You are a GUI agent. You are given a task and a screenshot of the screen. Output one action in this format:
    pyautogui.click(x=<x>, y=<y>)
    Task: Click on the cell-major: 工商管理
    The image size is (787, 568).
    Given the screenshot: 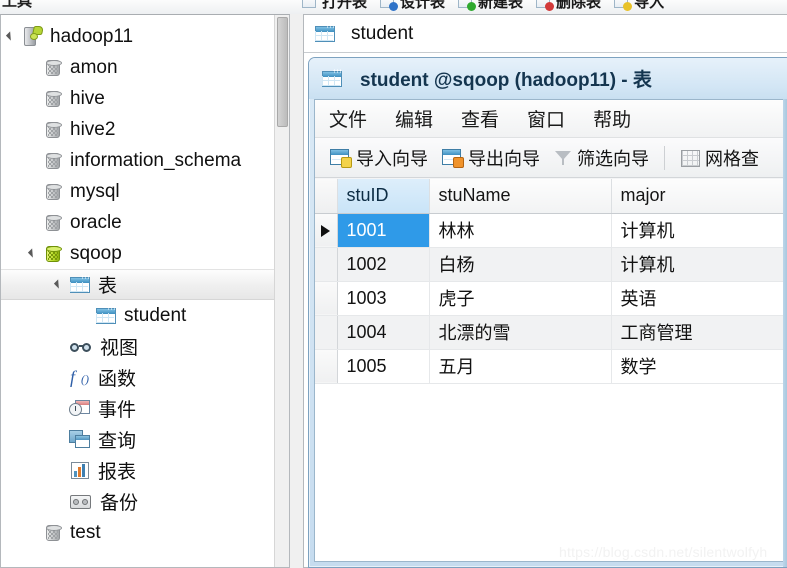 What is the action you would take?
    pyautogui.click(x=699, y=332)
    